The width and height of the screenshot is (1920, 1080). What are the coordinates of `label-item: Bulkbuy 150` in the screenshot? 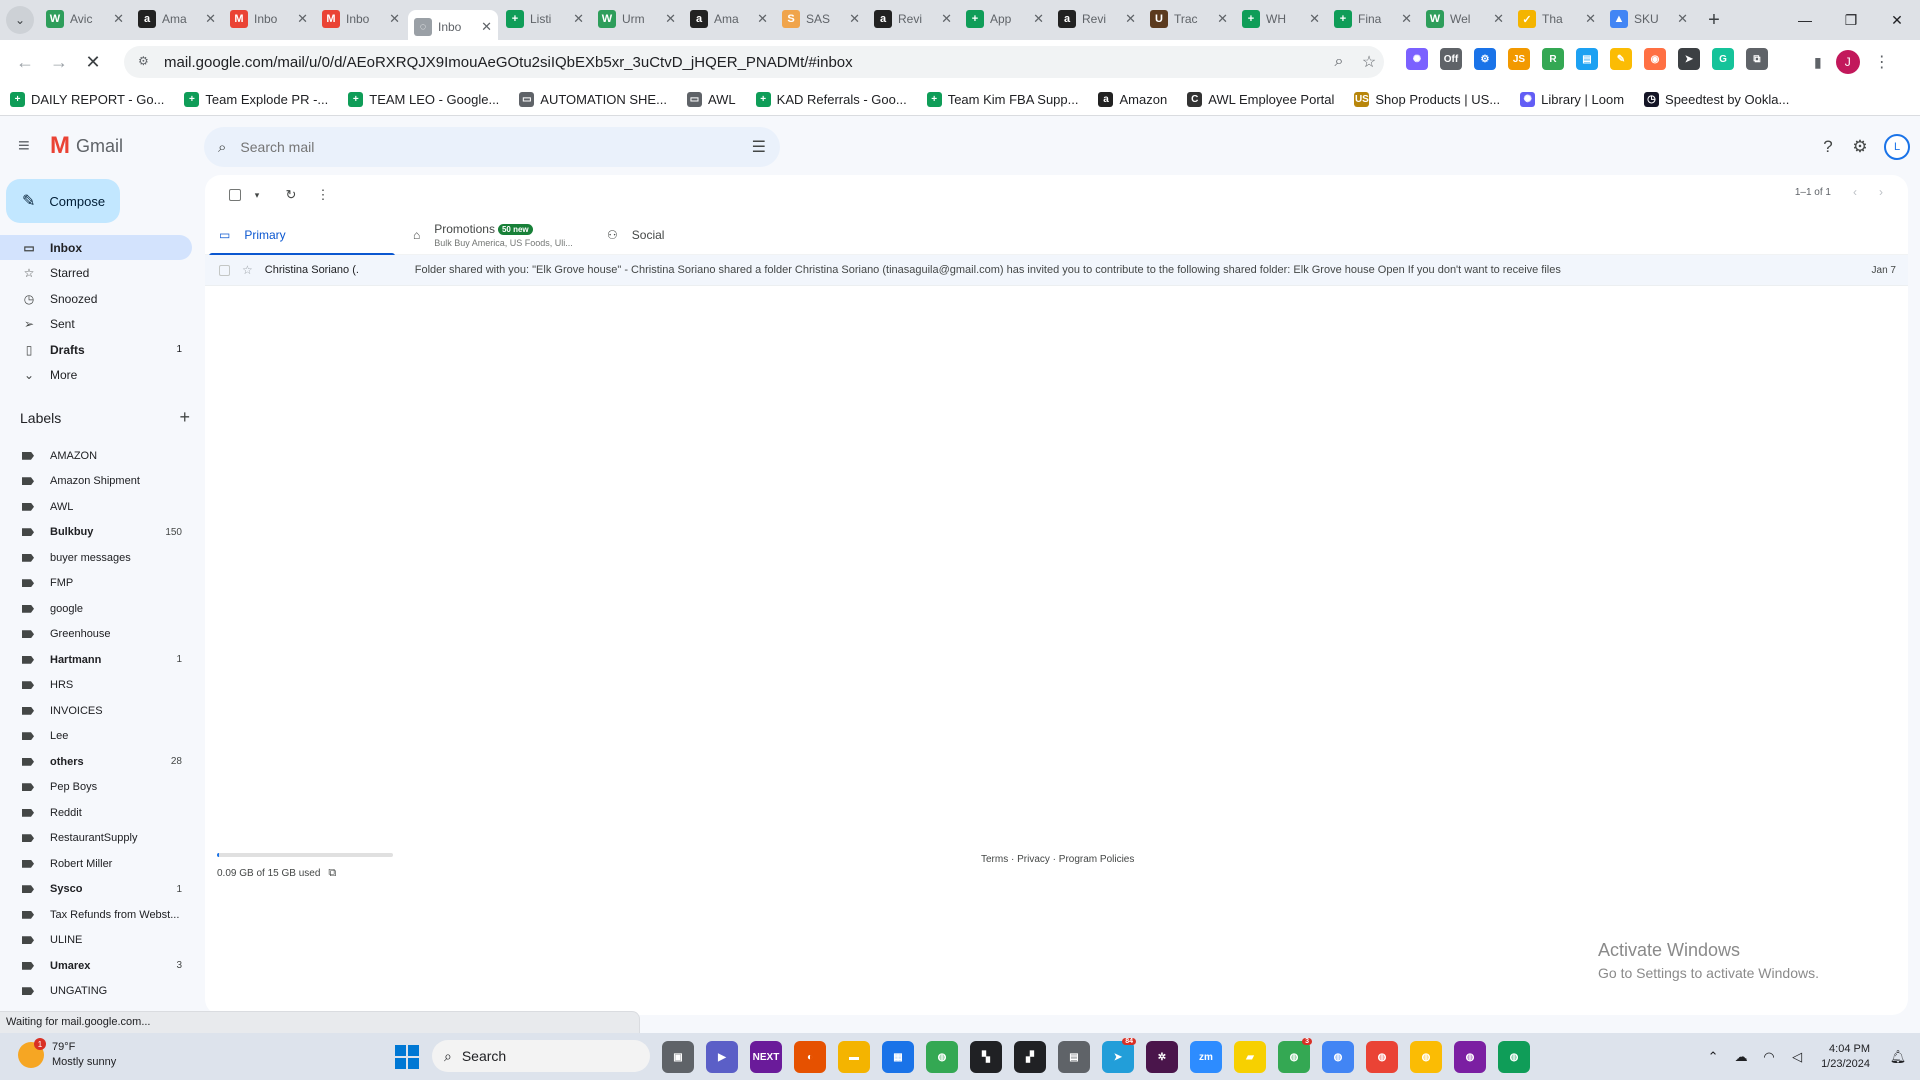 It's located at (96, 533).